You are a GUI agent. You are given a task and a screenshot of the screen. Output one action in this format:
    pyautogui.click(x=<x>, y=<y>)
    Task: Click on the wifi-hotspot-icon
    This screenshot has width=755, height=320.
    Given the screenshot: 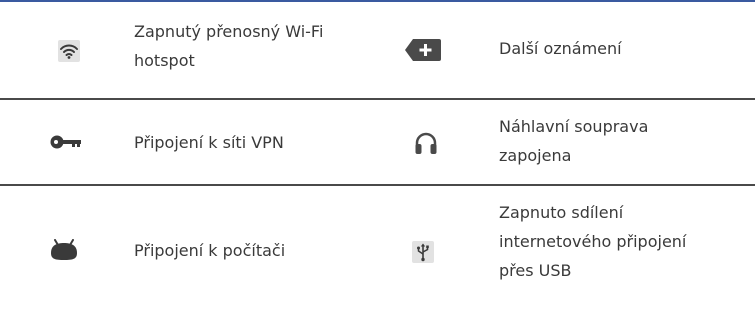 What is the action you would take?
    pyautogui.click(x=69, y=51)
    